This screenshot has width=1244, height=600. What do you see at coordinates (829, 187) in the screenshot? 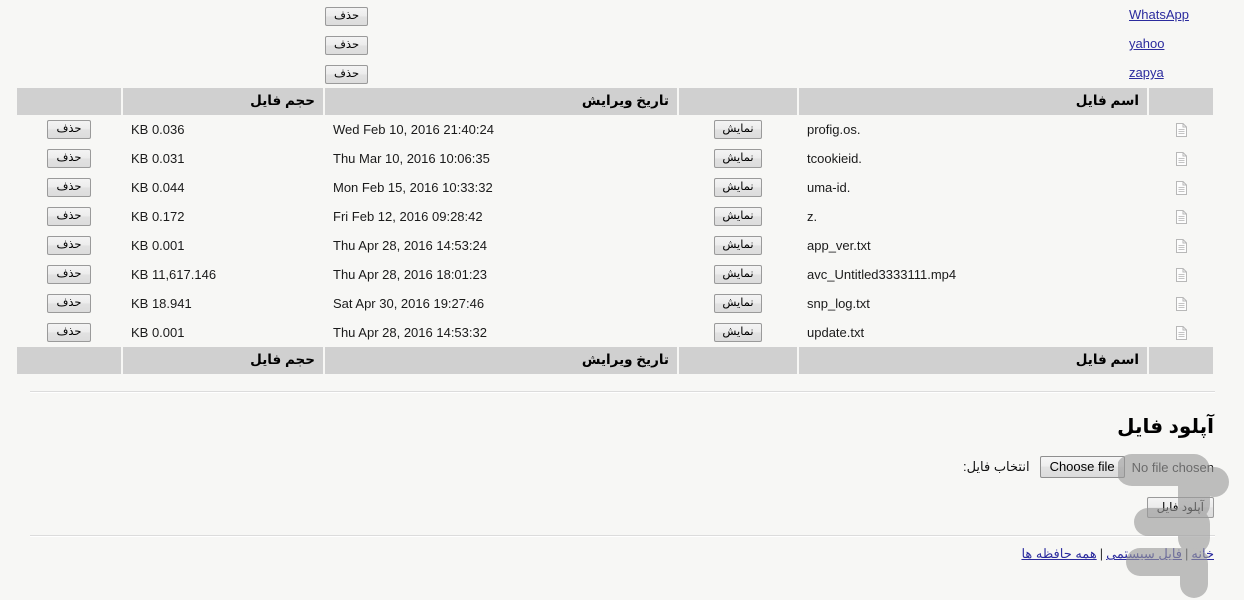
I see `file-name-cell: uma-id.` at bounding box center [829, 187].